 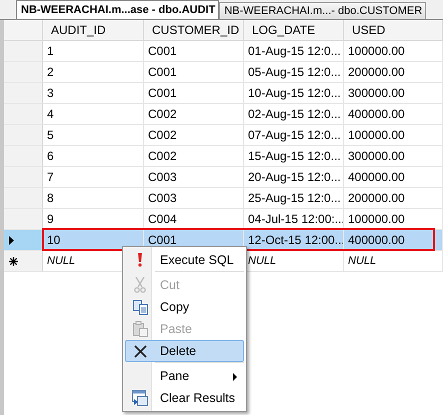 I want to click on clear-results-icon, so click(x=140, y=398).